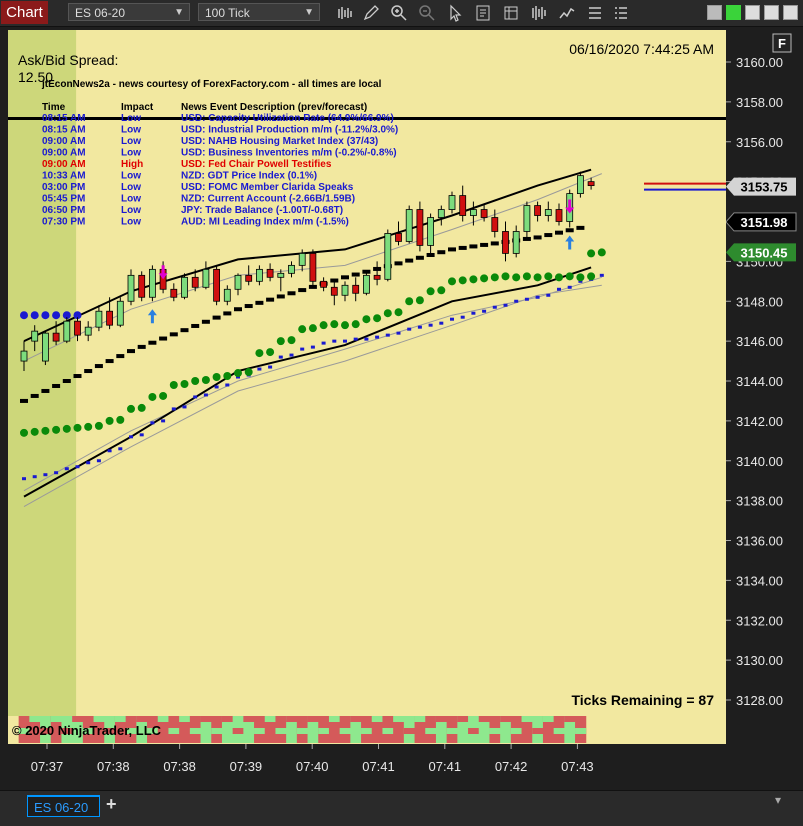  What do you see at coordinates (129, 12) in the screenshot?
I see `instrument-selector: ES 06-20 ▼` at bounding box center [129, 12].